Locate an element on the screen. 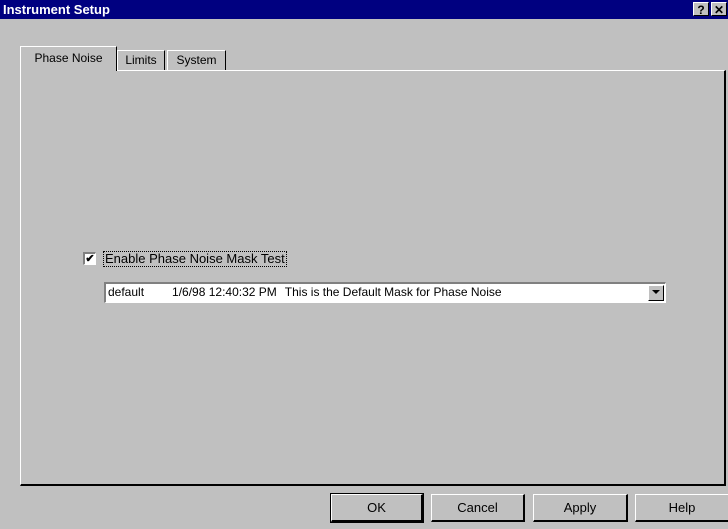  tab-limits: Limits is located at coordinates (141, 60).